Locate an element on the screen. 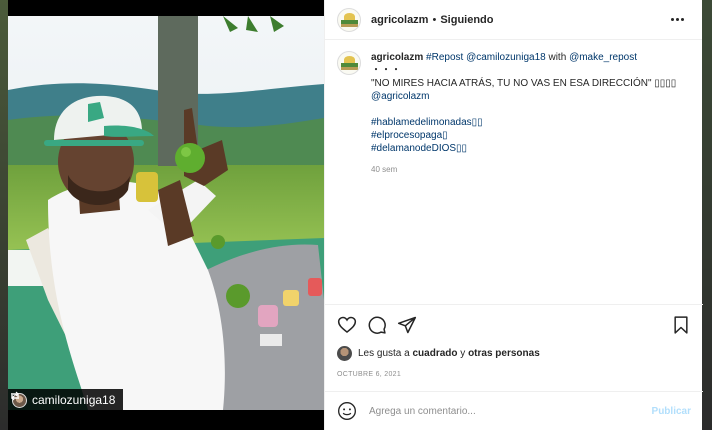  more-options-icon is located at coordinates (677, 20).